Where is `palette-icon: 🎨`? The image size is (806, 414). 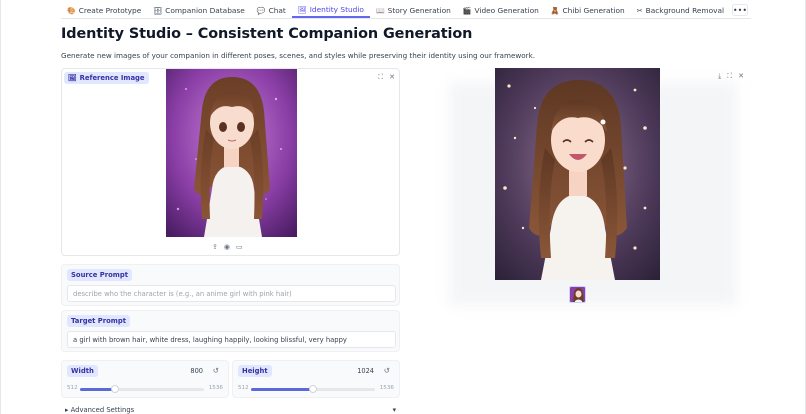 palette-icon: 🎨 is located at coordinates (71, 10).